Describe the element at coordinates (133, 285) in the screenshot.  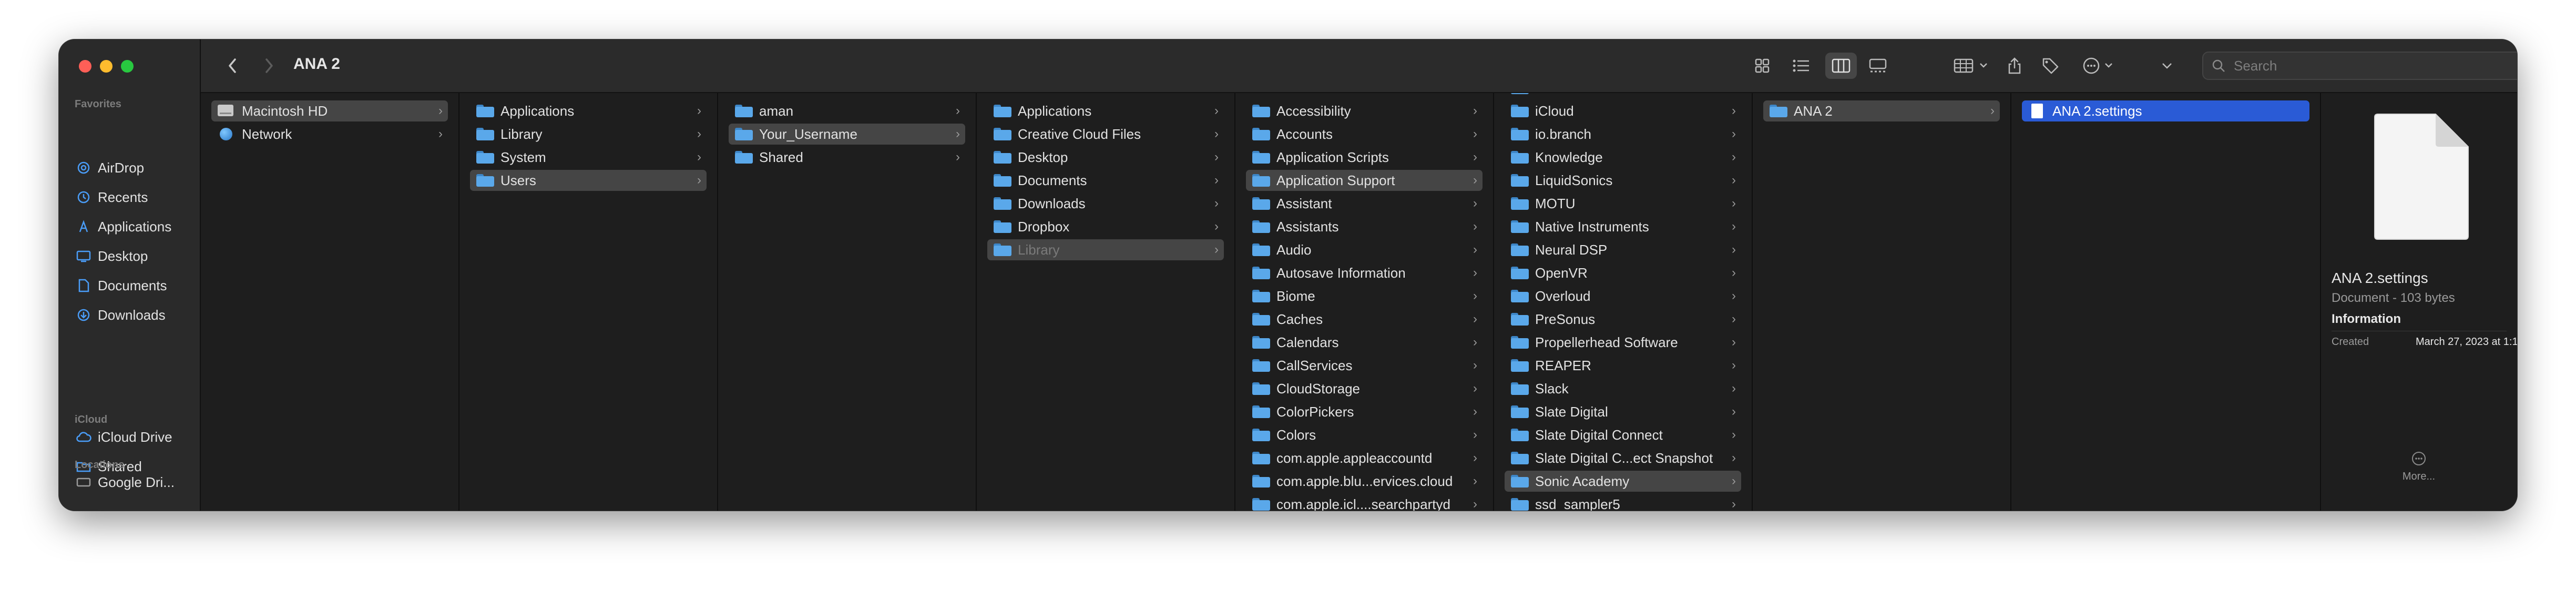
I see `sidebar-item-fav-4: Documents` at that location.